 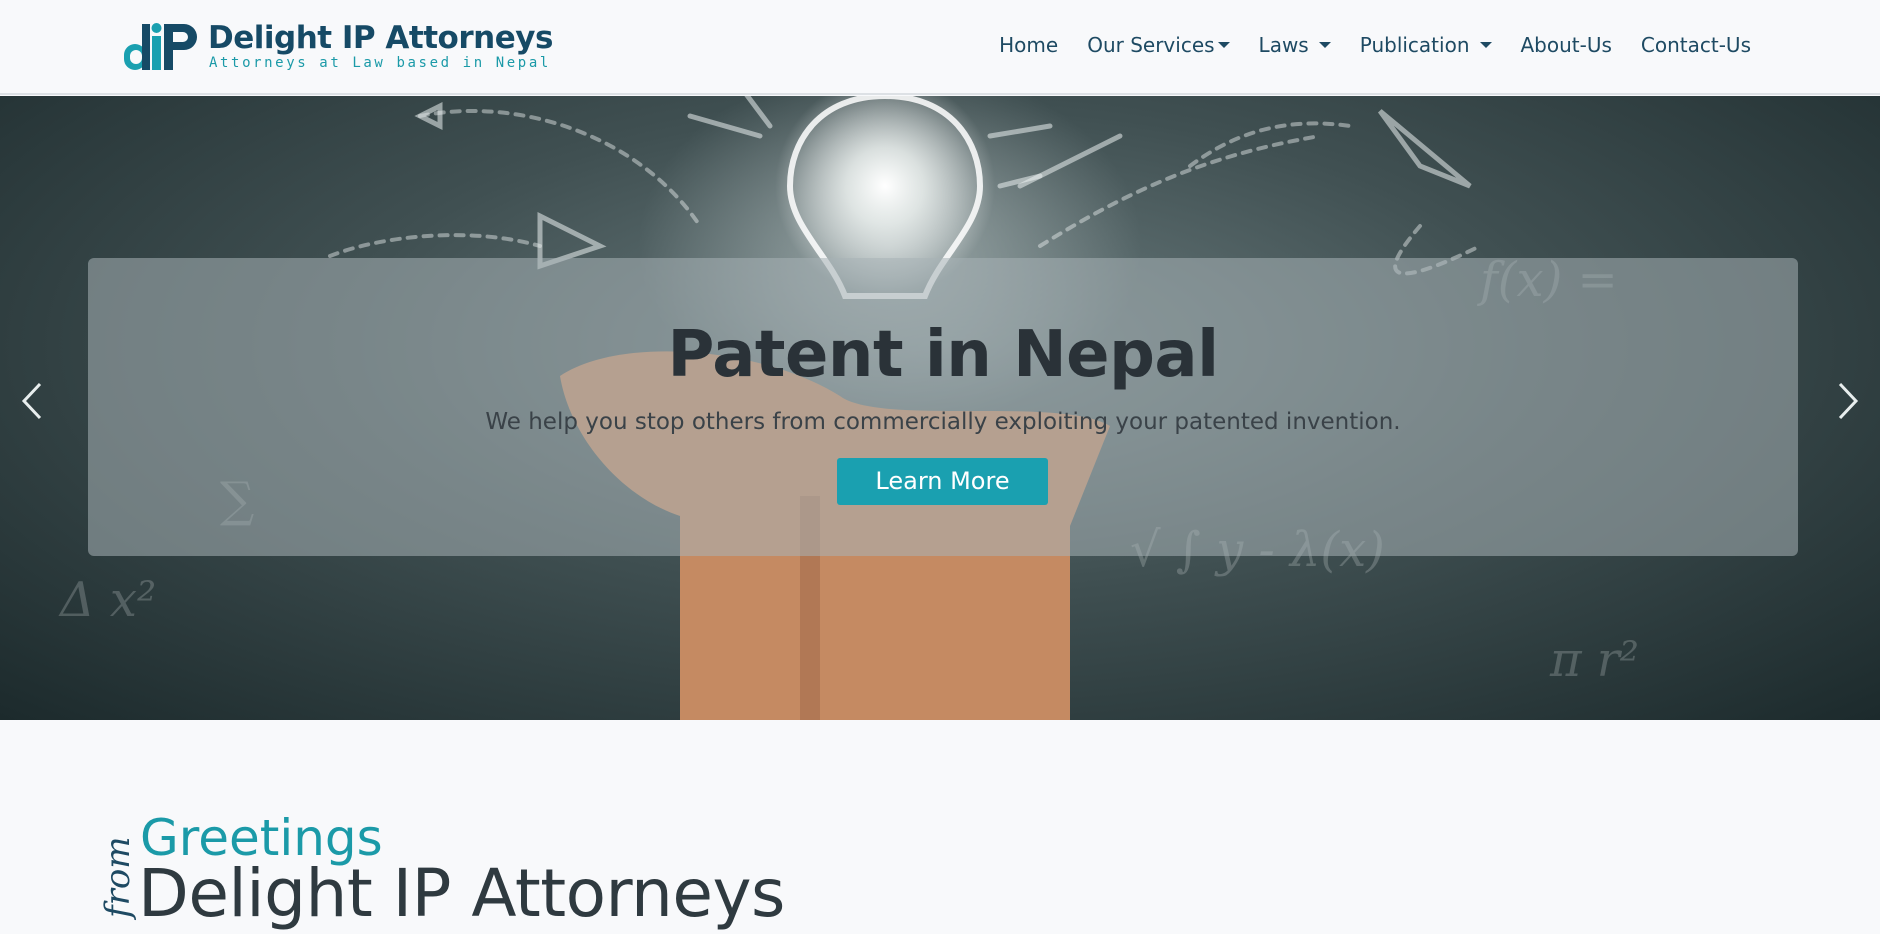 I want to click on learn-more-button: Learn More, so click(x=942, y=481).